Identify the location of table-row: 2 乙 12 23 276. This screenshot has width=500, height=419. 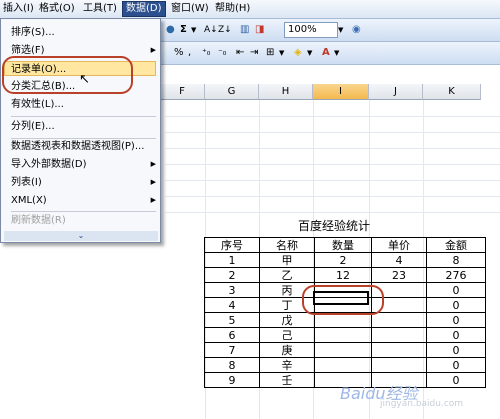
(345, 275).